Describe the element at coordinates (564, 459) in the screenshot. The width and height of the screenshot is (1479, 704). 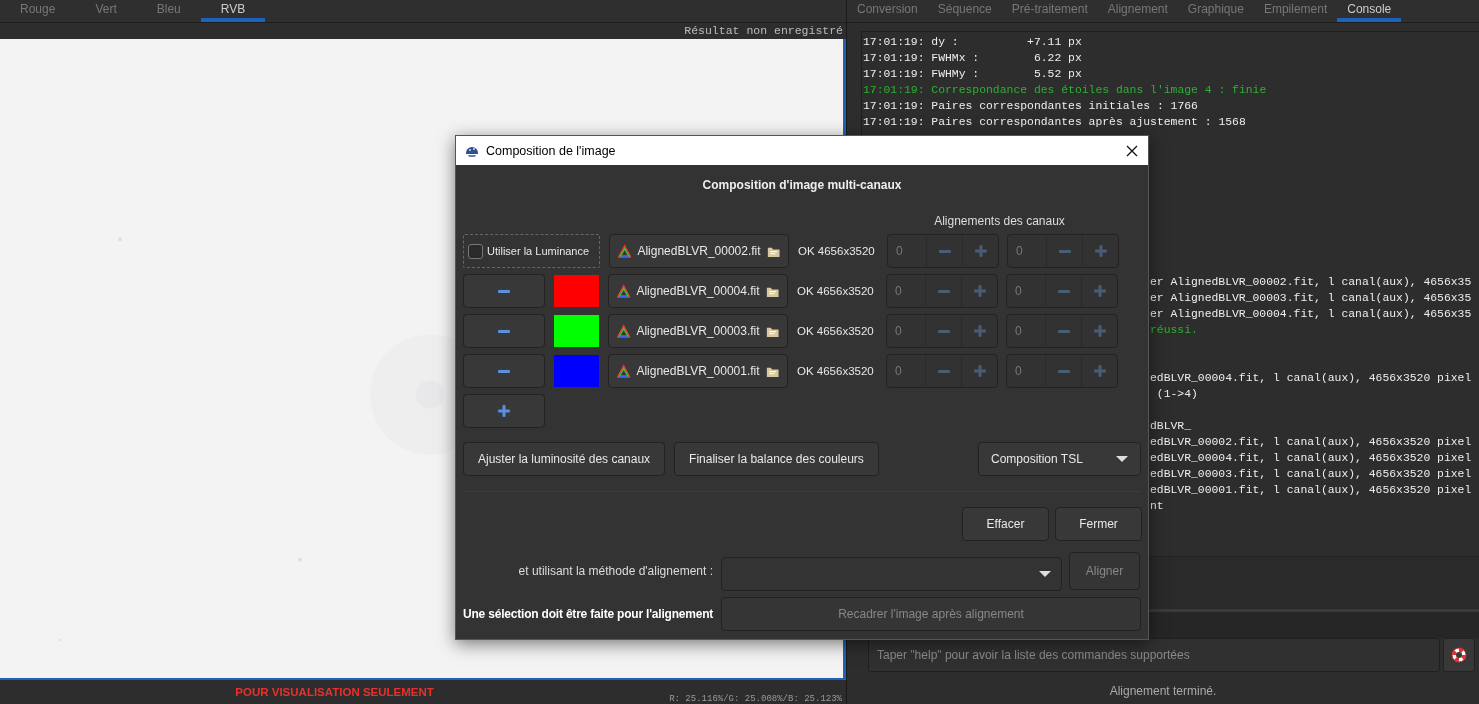
I see `action-button: Ajuster la luminosité des canaux` at that location.